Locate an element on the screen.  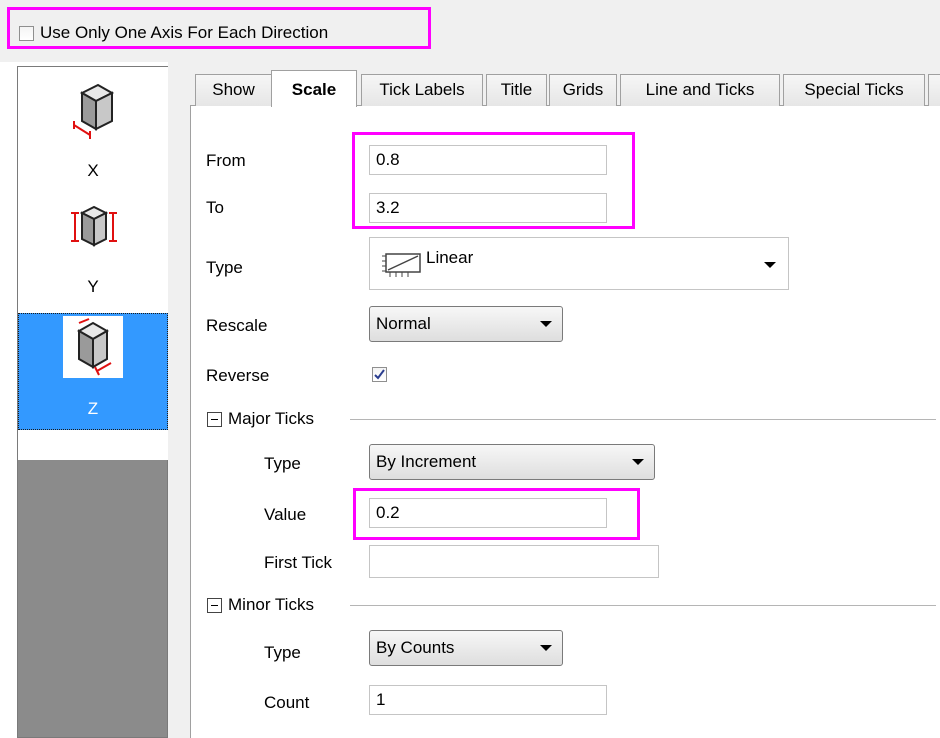
rescale-combo: Normal is located at coordinates (466, 324).